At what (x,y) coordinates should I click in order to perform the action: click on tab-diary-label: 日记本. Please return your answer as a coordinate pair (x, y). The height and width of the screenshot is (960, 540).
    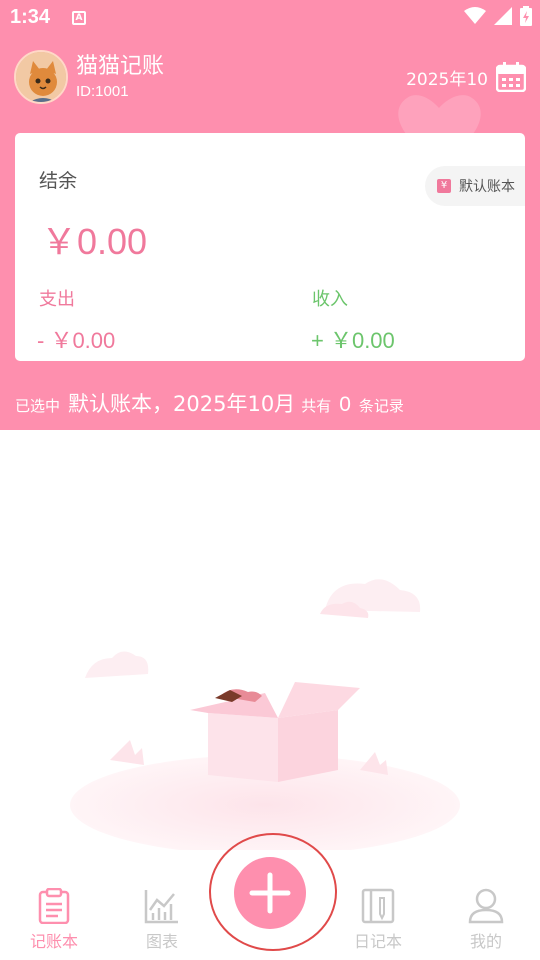
    Looking at the image, I should click on (377, 941).